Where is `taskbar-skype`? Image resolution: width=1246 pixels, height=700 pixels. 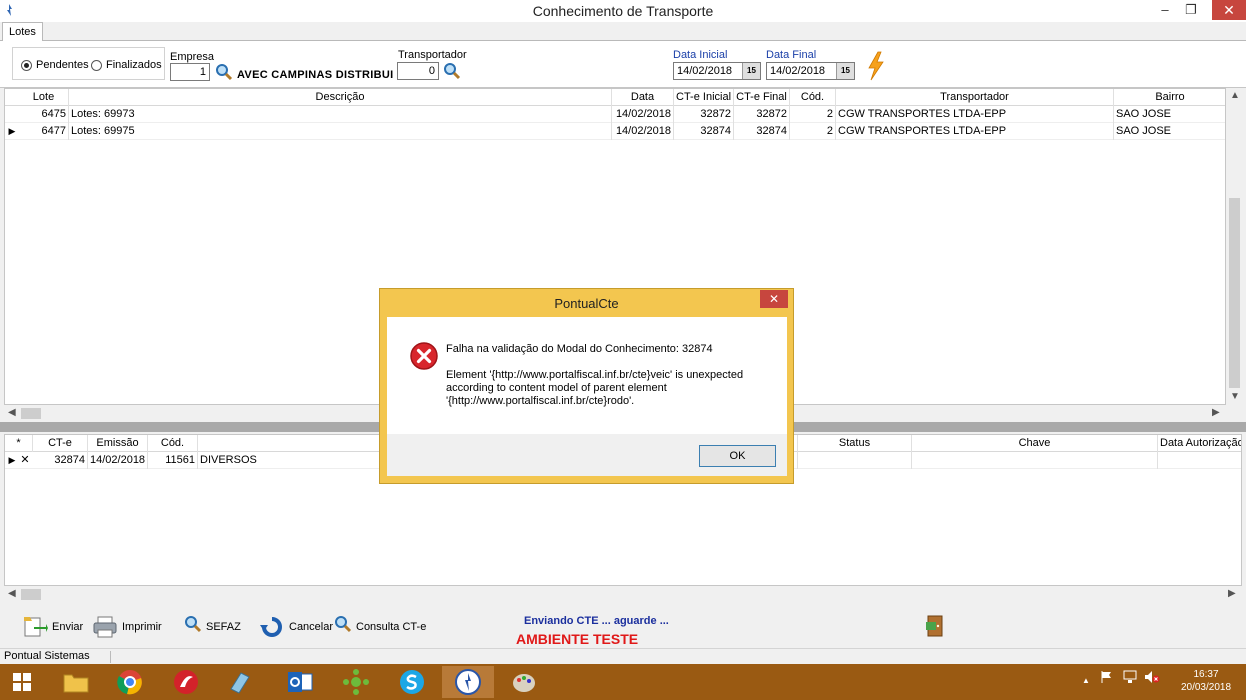 taskbar-skype is located at coordinates (412, 682).